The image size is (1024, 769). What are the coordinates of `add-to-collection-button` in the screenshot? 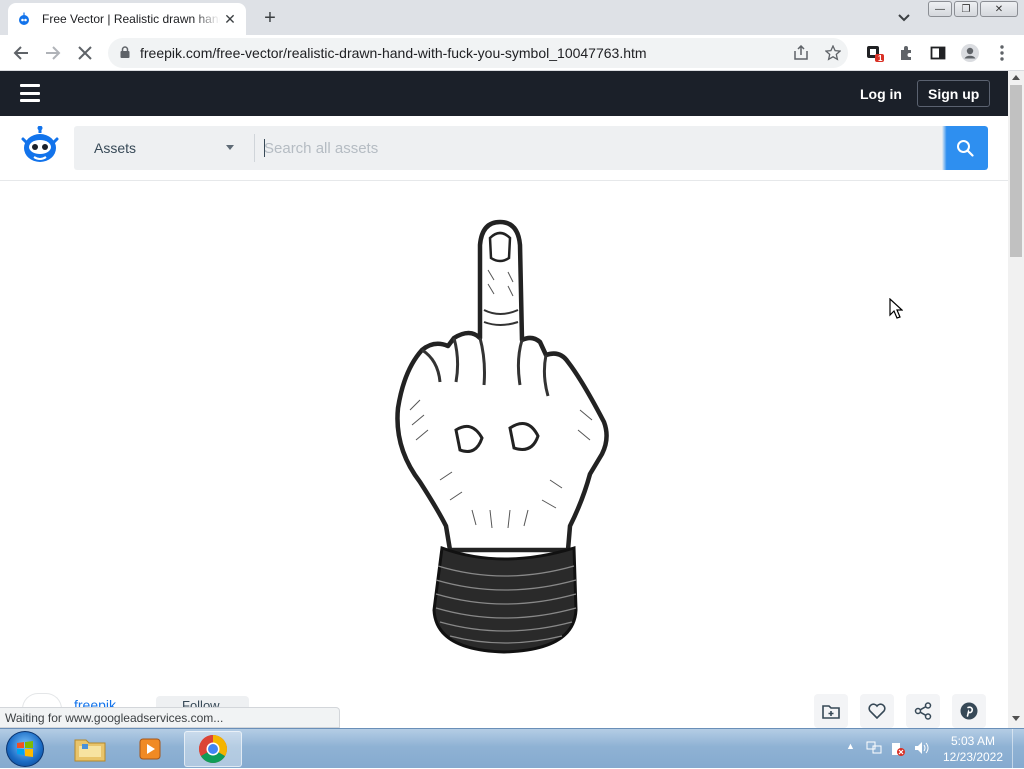 It's located at (831, 711).